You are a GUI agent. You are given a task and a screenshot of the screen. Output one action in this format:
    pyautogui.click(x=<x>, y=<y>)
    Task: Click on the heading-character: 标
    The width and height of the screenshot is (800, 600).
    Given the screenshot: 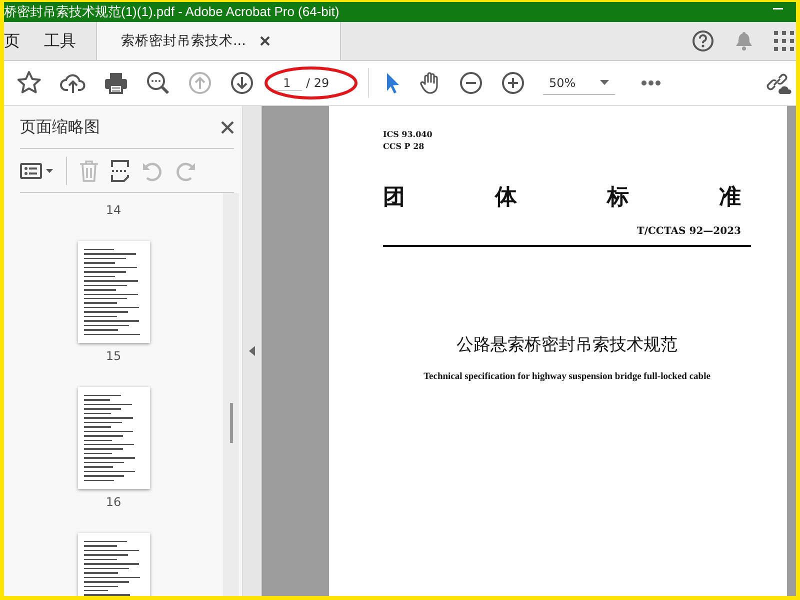 What is the action you would take?
    pyautogui.click(x=618, y=197)
    